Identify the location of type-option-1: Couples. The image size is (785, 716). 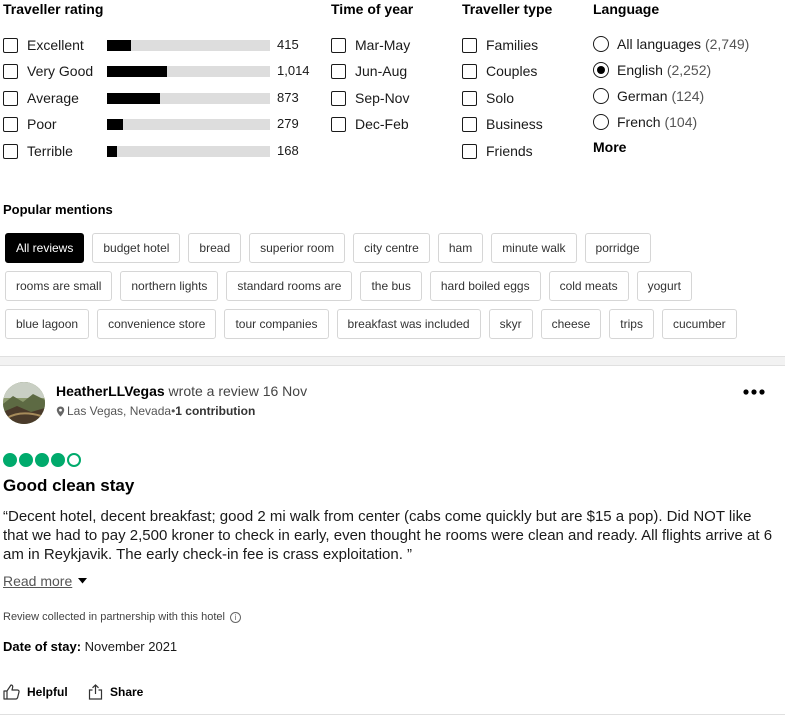
(499, 71).